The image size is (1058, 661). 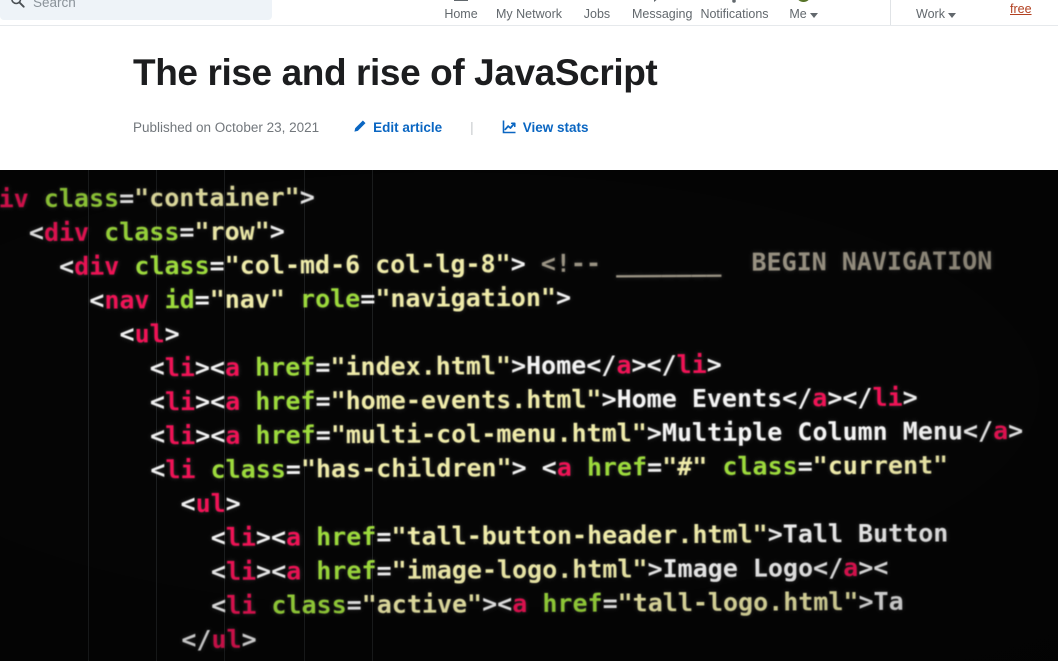 I want to click on avatar-icon, so click(x=804, y=2).